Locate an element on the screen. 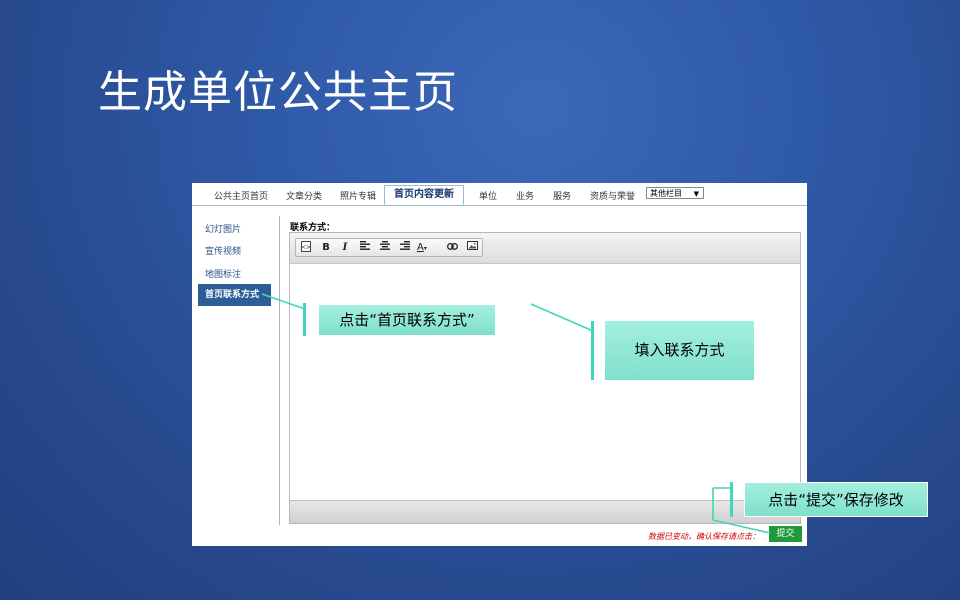 Image resolution: width=960 pixels, height=600 pixels. callout-click-submit: 点击“提交”保存修改 is located at coordinates (836, 499).